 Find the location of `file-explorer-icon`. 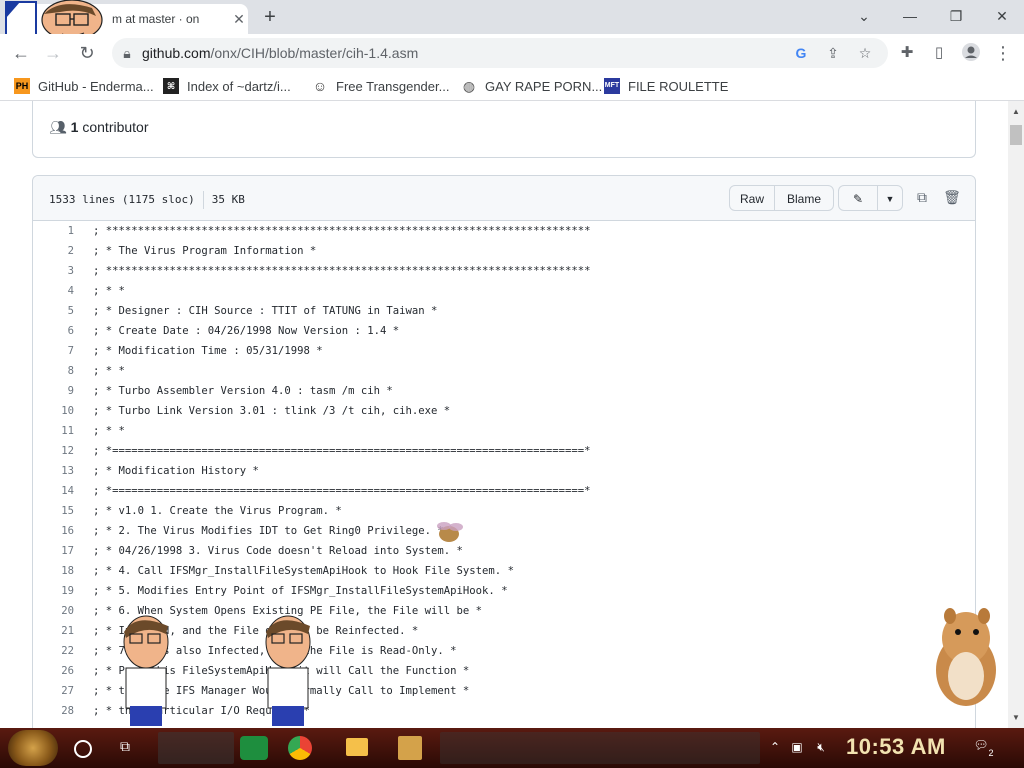

file-explorer-icon is located at coordinates (357, 747).